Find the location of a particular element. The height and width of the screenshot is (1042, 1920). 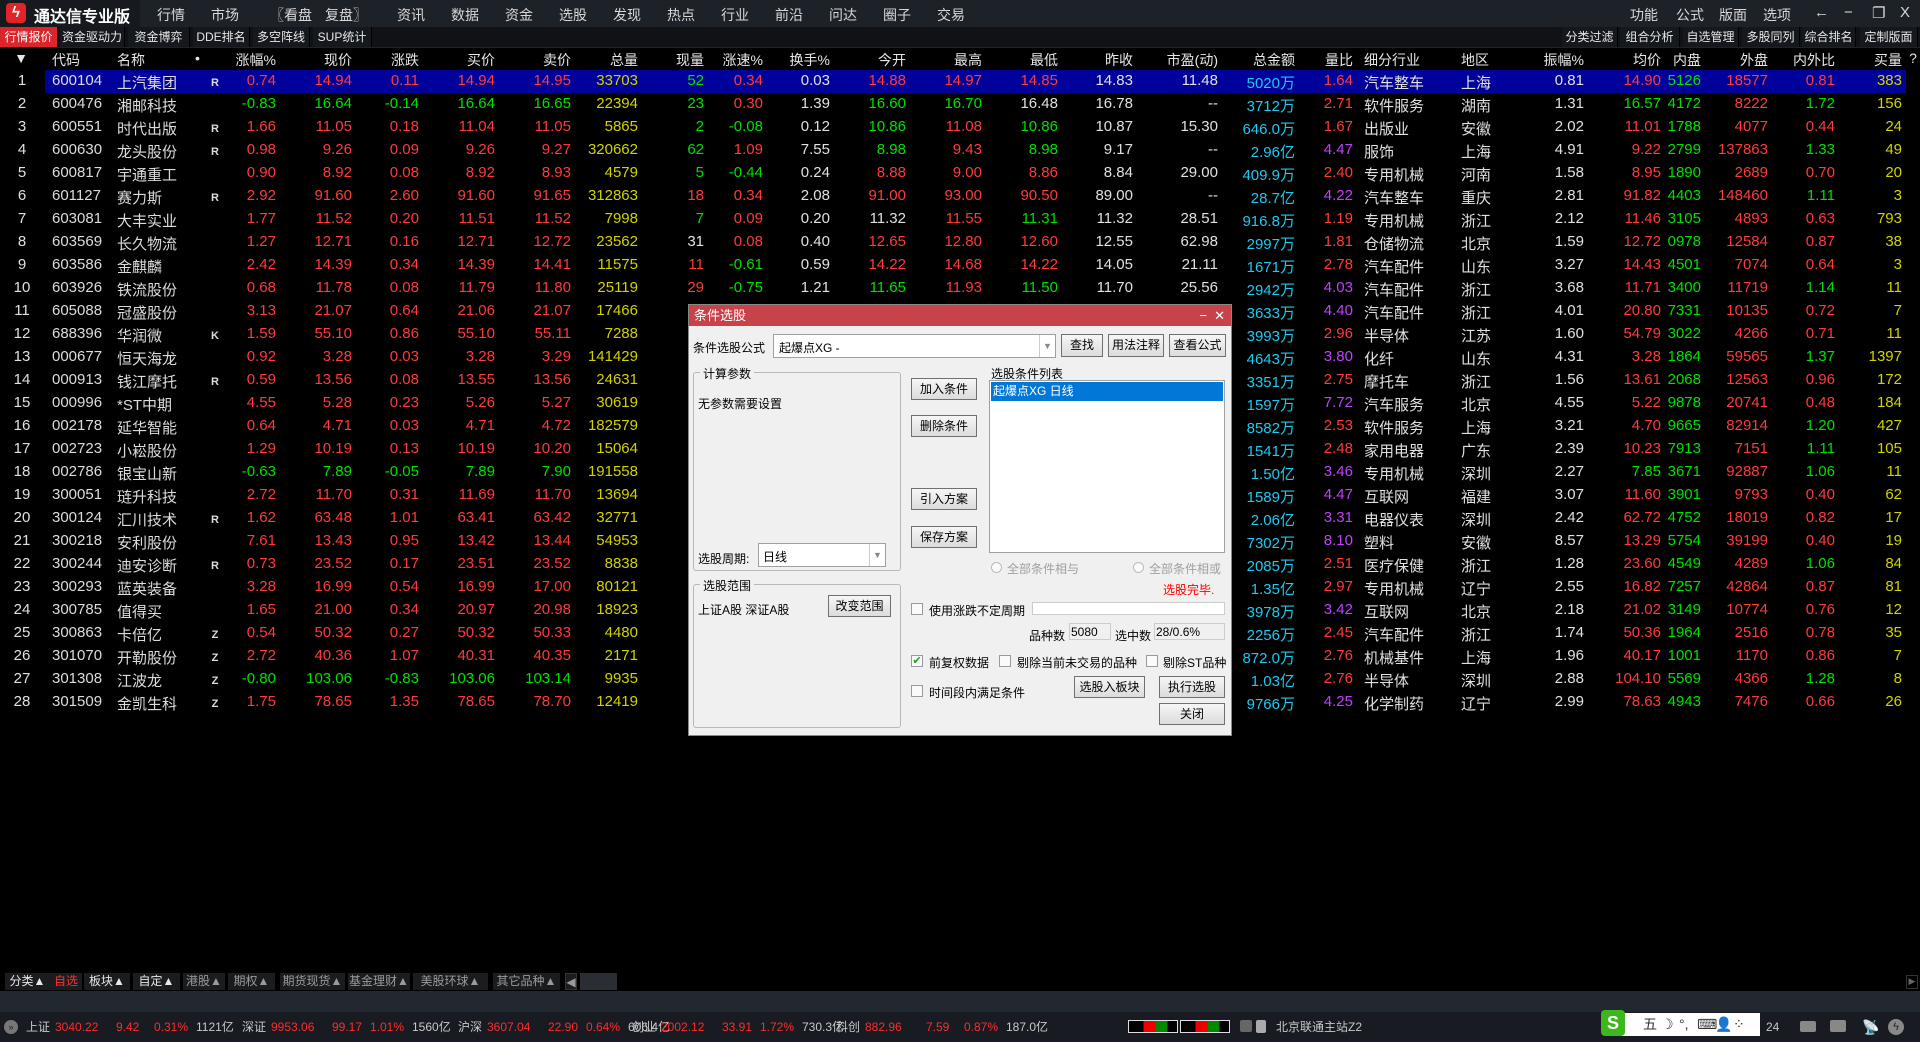

menu-item-3: 复盘〗 is located at coordinates (346, 15).